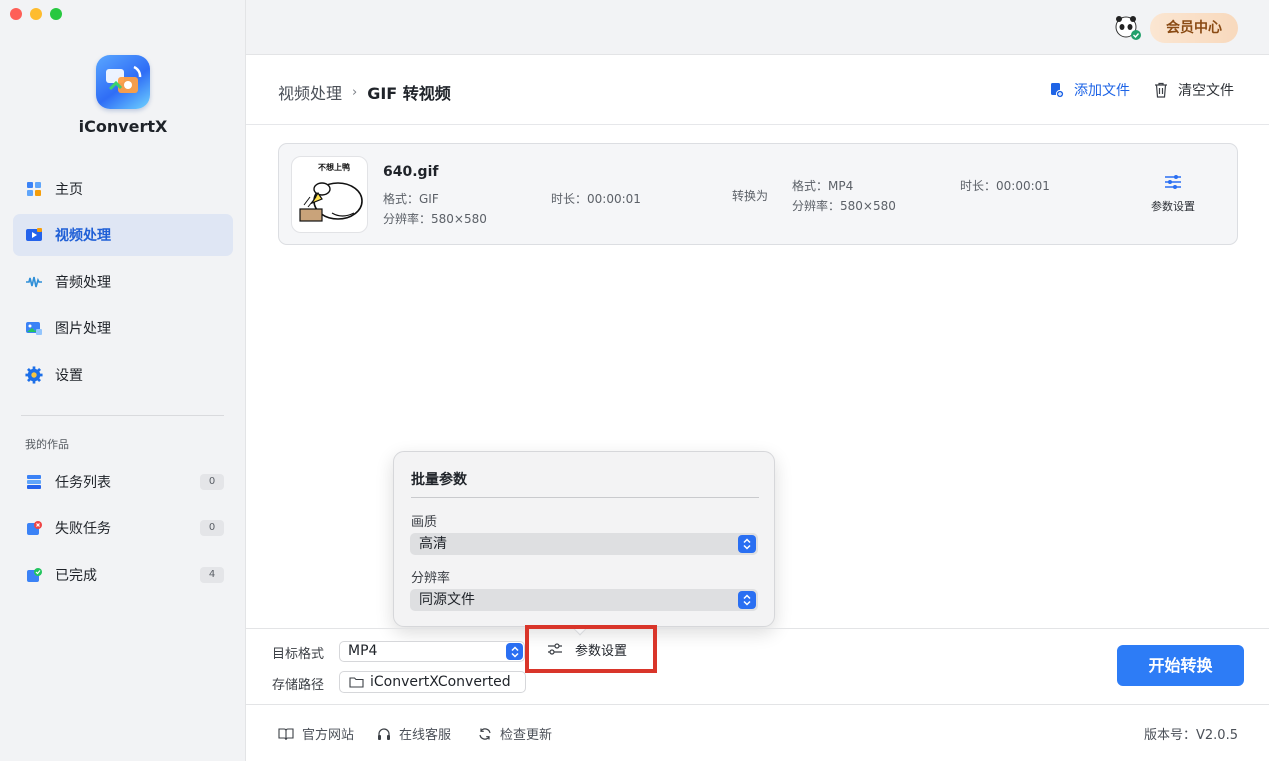  I want to click on sidebar-item-label: 主页, so click(69, 190).